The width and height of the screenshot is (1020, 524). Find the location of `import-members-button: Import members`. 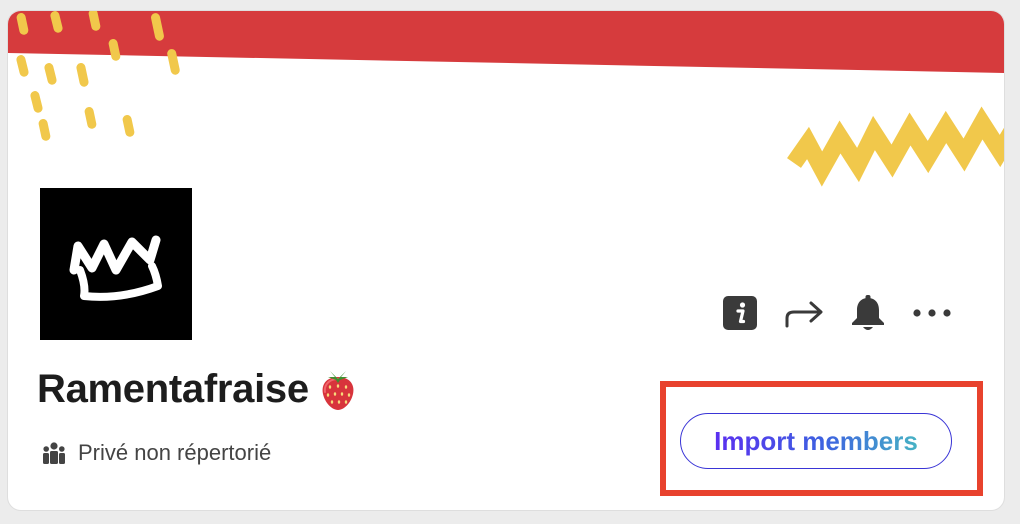

import-members-button: Import members is located at coordinates (816, 441).